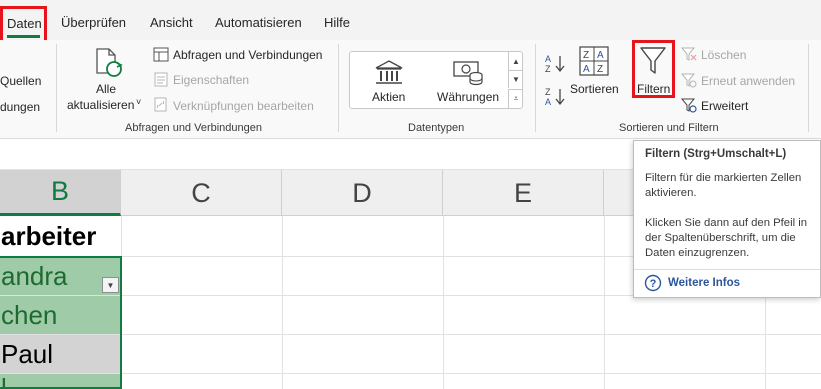 This screenshot has height=389, width=821. Describe the element at coordinates (161, 79) in the screenshot. I see `properties-icon` at that location.